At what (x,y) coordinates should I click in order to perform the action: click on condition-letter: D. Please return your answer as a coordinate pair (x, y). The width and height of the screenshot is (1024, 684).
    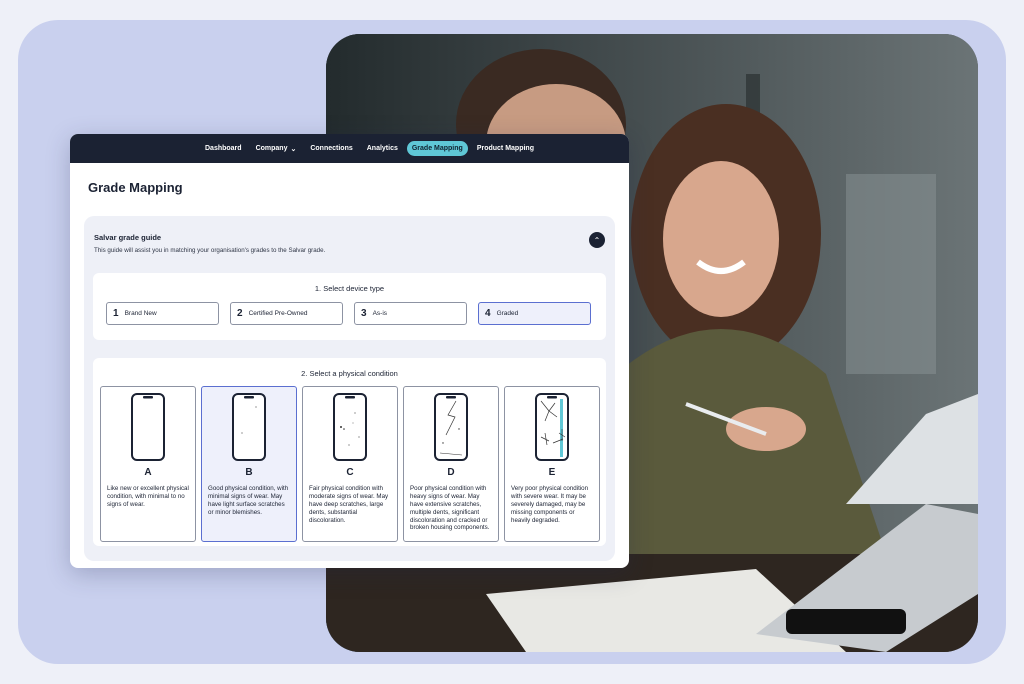
    Looking at the image, I should click on (451, 472).